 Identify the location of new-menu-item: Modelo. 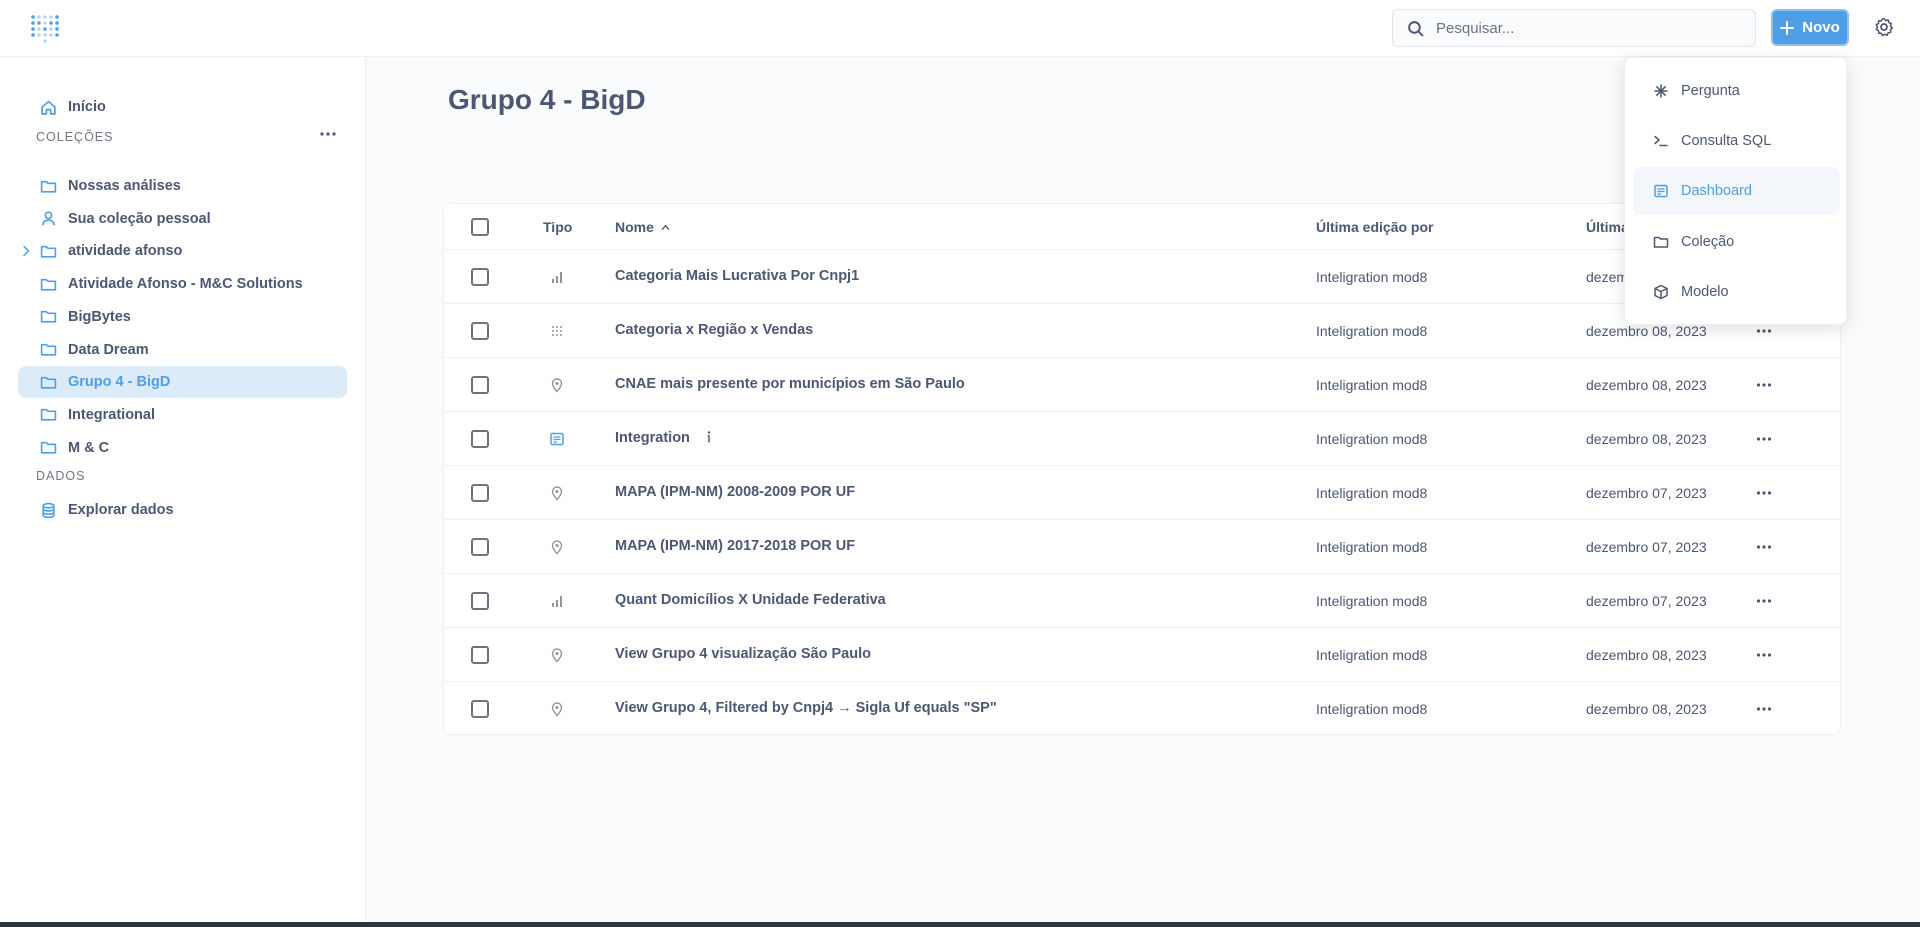
(1736, 292).